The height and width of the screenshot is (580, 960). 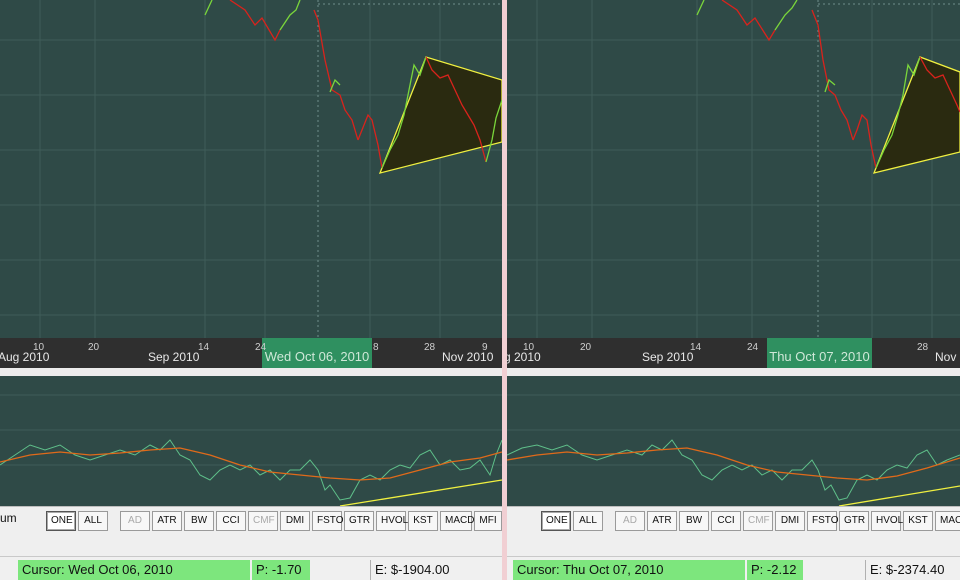 I want to click on month-label: Nov, so click(x=946, y=357).